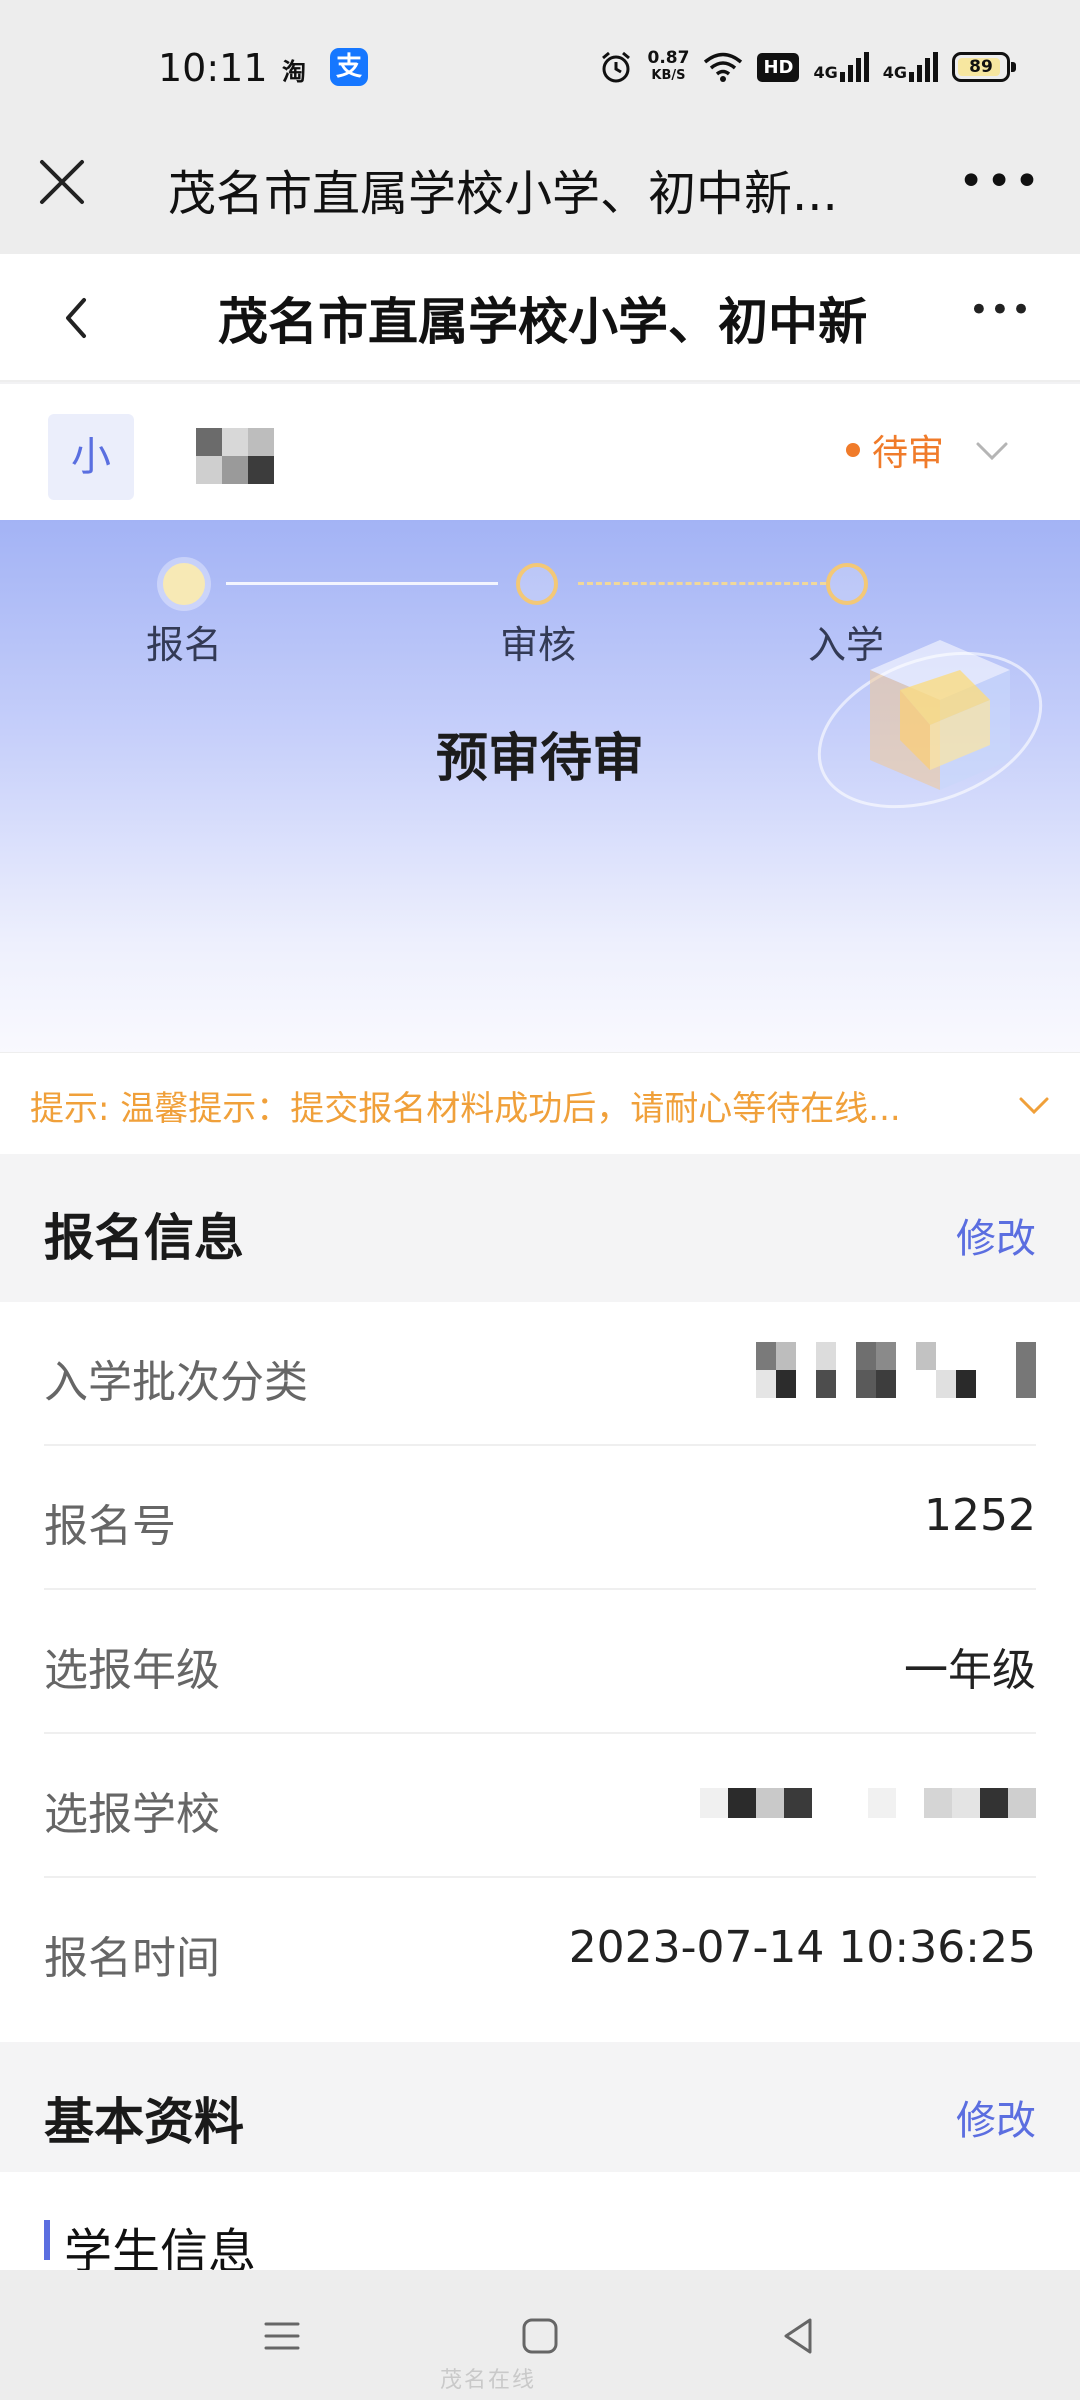 This screenshot has width=1080, height=2400. I want to click on basic-info-section-header: 基本资料 修改, so click(540, 2107).